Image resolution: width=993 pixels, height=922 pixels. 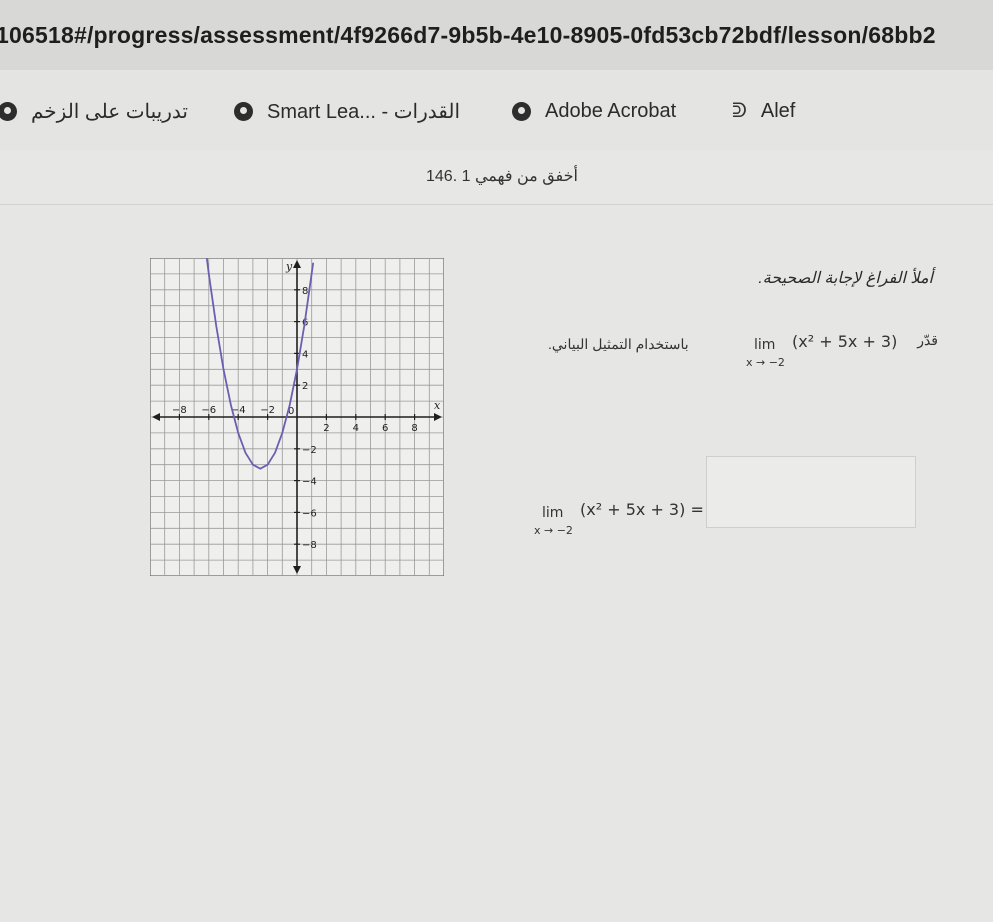 What do you see at coordinates (267, 410) in the screenshot?
I see `x-tick-label: −2` at bounding box center [267, 410].